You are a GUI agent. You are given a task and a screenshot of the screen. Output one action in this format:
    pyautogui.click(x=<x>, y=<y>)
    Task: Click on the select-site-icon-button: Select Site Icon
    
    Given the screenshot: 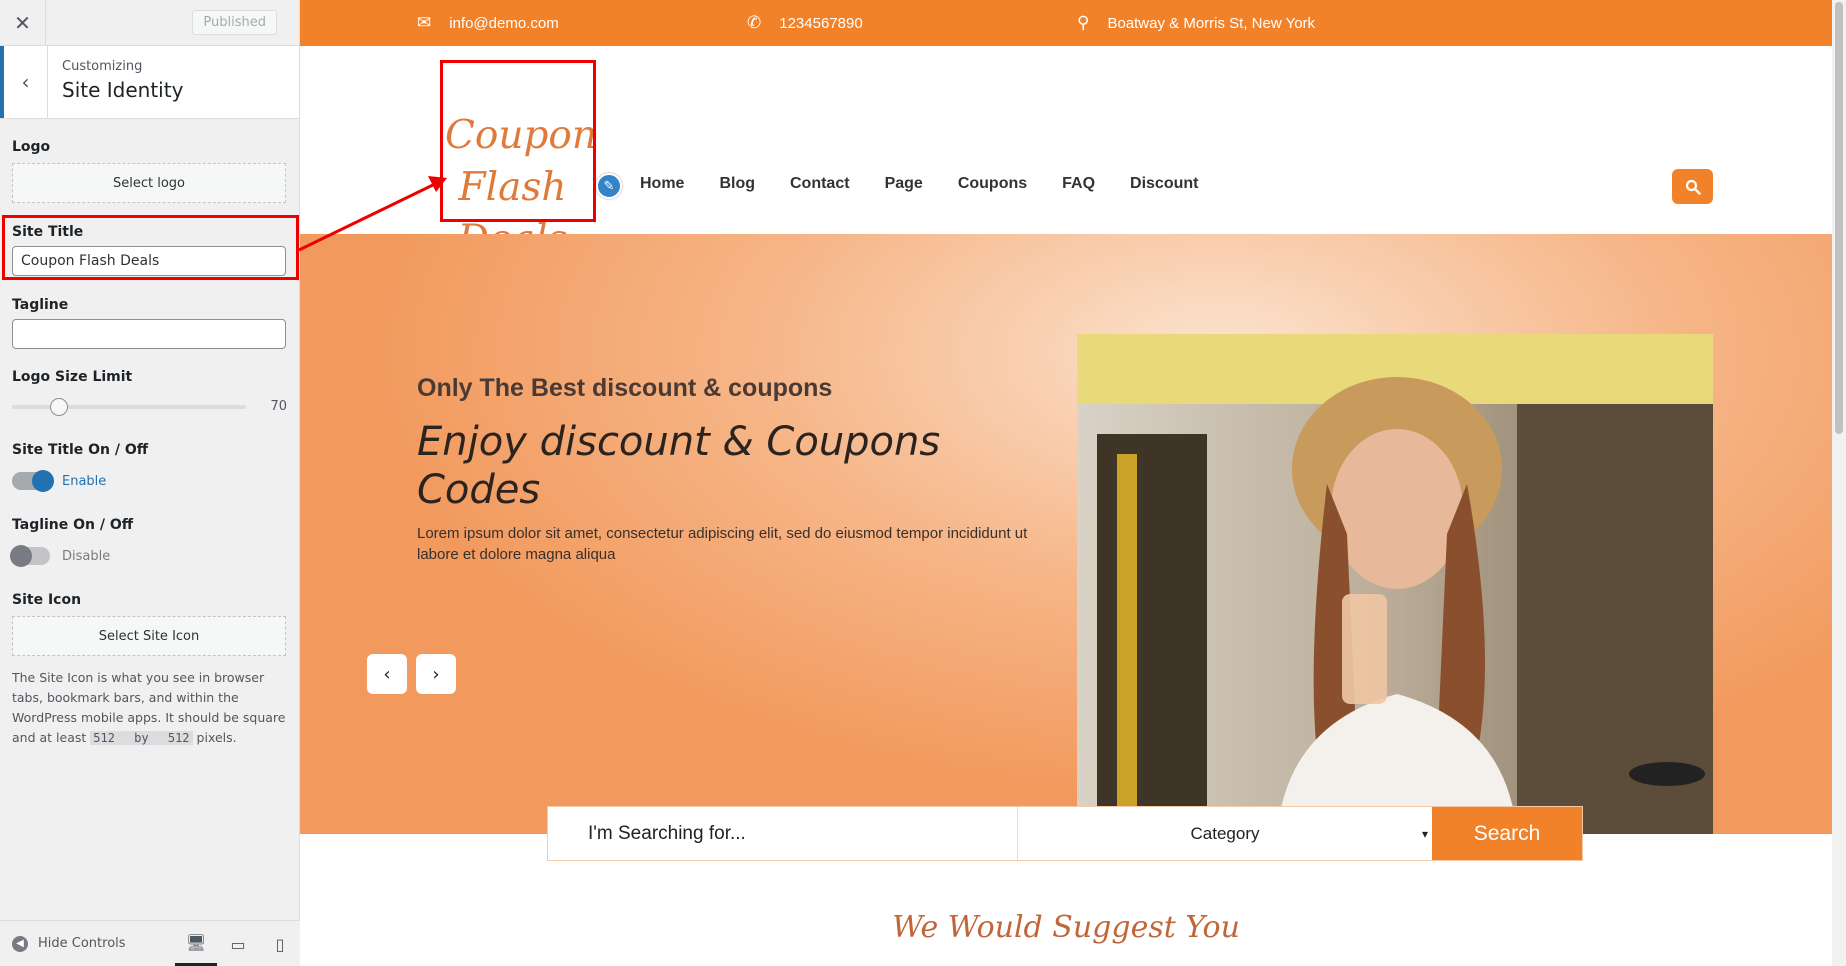 What is the action you would take?
    pyautogui.click(x=149, y=636)
    